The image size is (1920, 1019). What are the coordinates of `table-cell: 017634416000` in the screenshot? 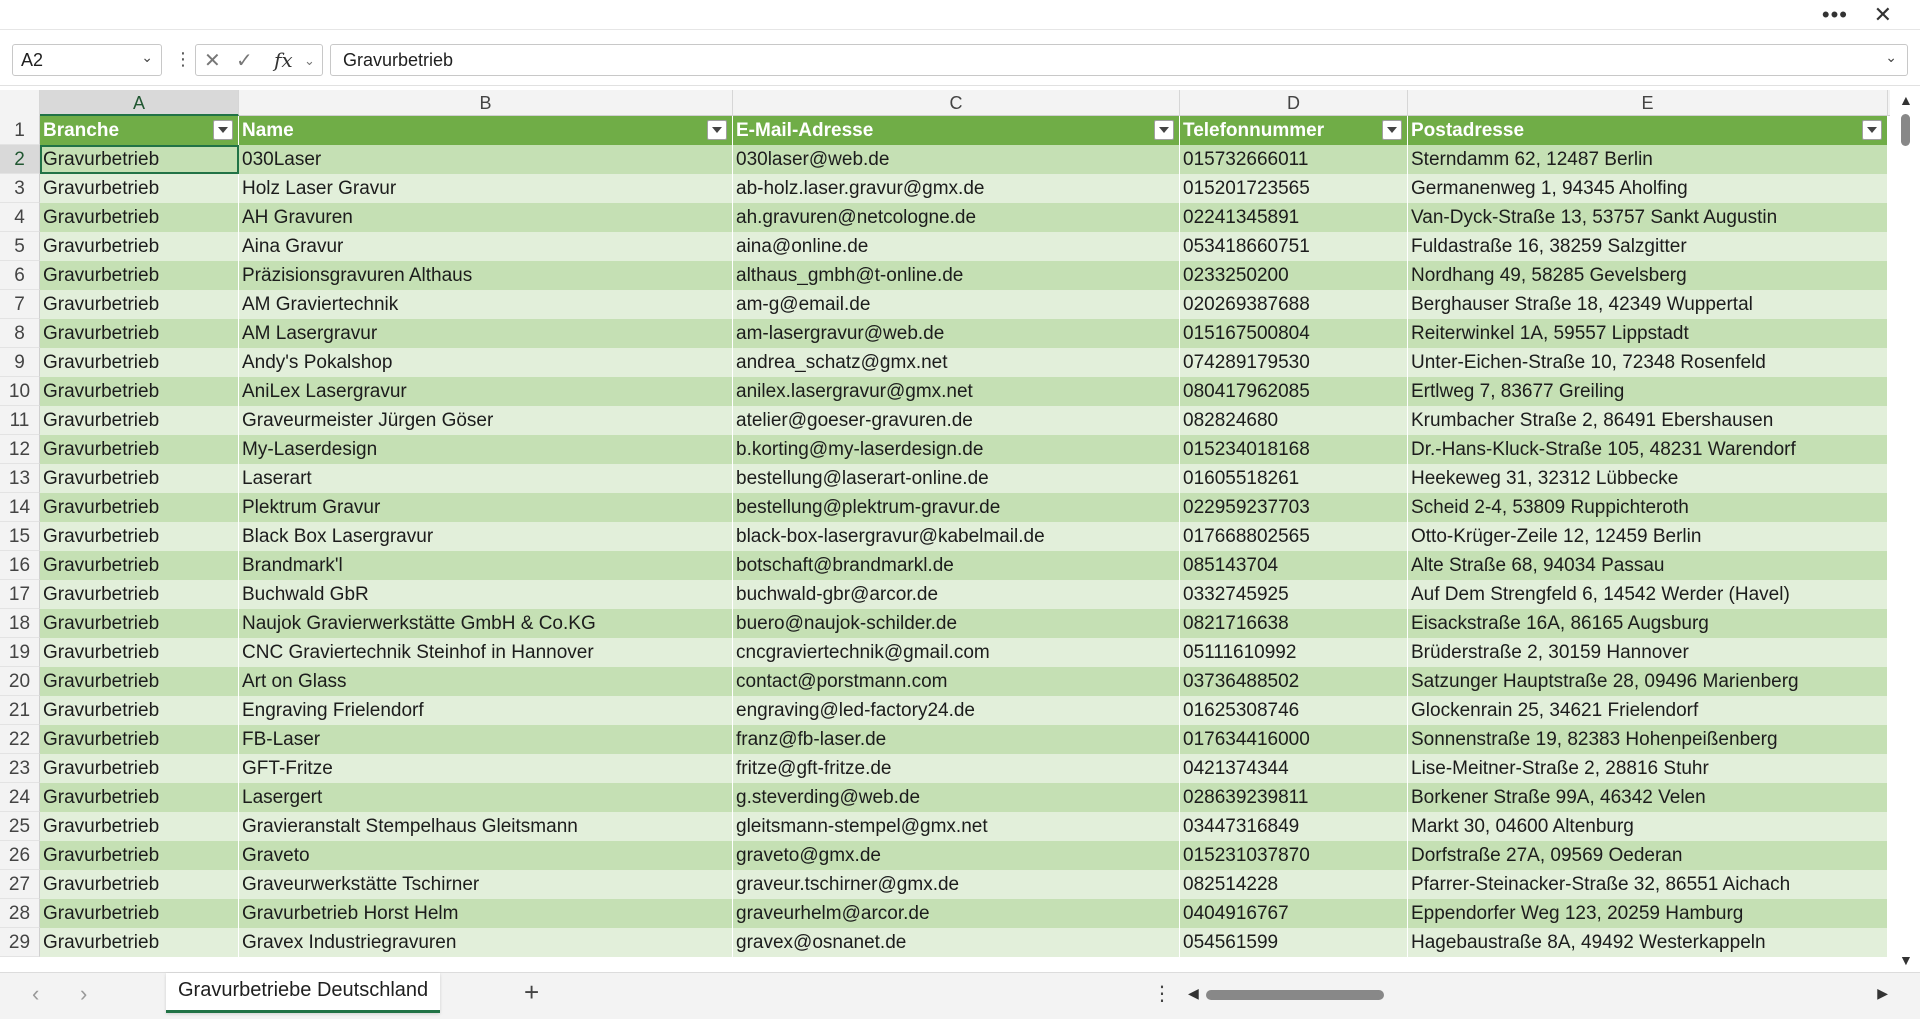 It's located at (1294, 739).